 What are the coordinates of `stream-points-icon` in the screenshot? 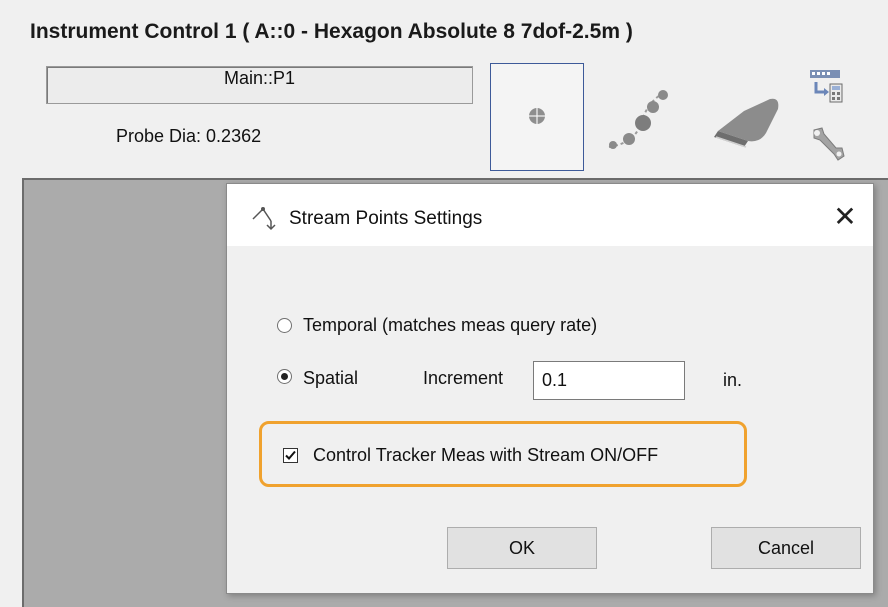 It's located at (638, 119).